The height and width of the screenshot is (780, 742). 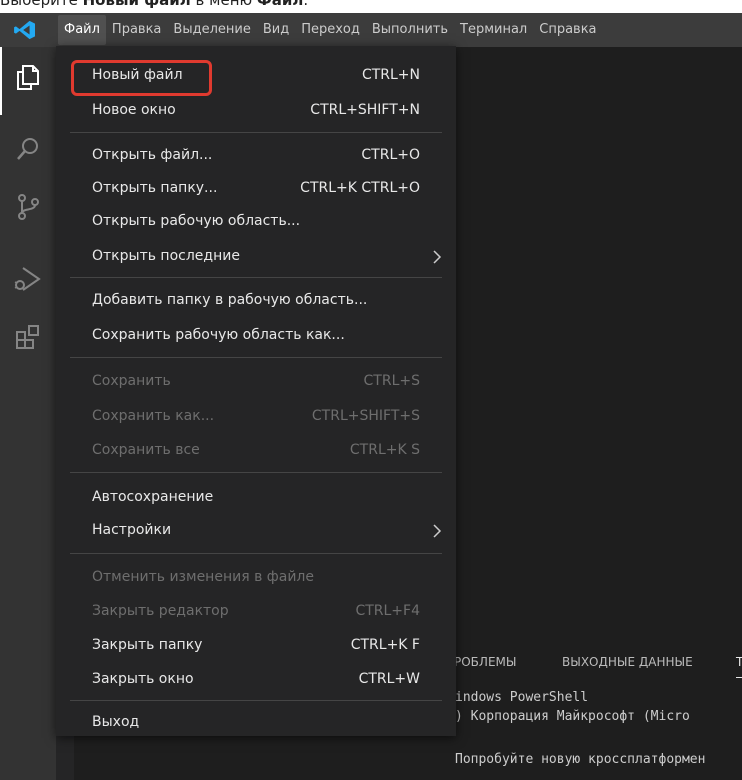 What do you see at coordinates (390, 75) in the screenshot?
I see `menu-item-shortcut: CTRL+N` at bounding box center [390, 75].